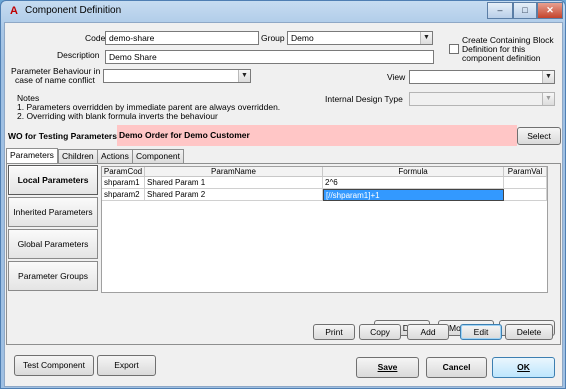 The width and height of the screenshot is (566, 389). What do you see at coordinates (283, 11) in the screenshot?
I see `title-bar: A Component Definition – □ ✕` at bounding box center [283, 11].